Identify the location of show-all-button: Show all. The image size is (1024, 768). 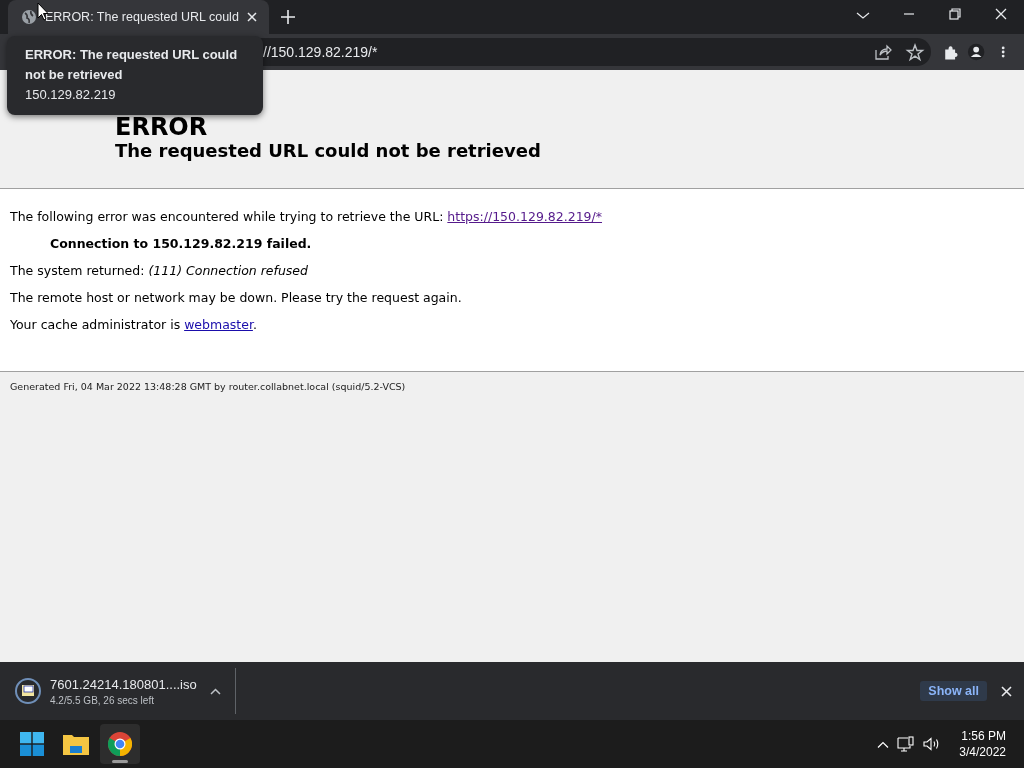
(953, 691).